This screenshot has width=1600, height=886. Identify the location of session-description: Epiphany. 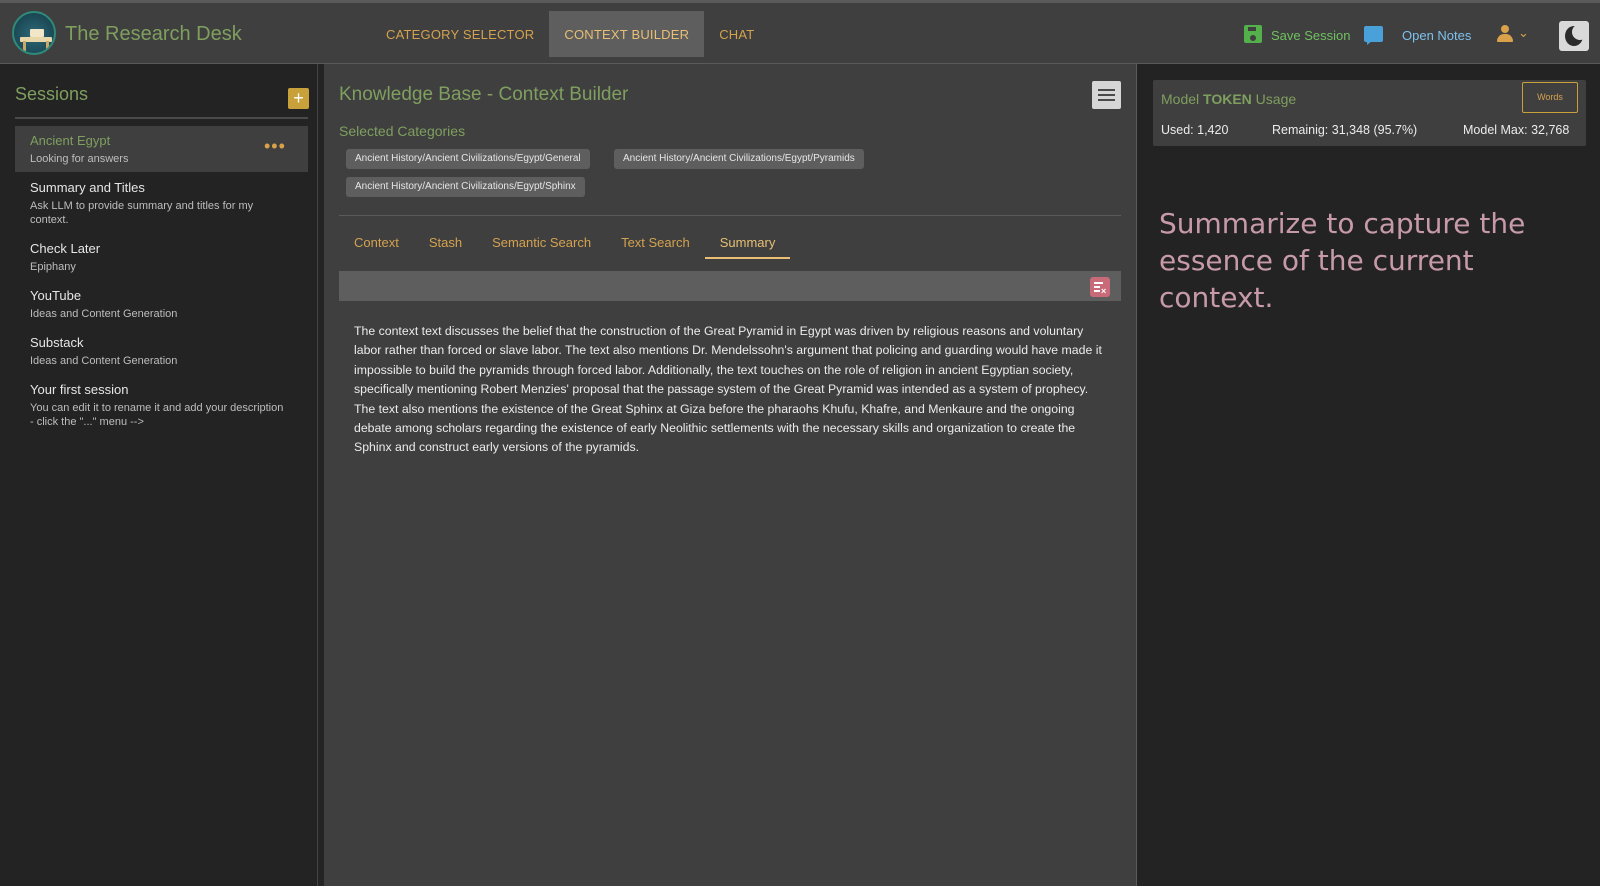
(53, 267).